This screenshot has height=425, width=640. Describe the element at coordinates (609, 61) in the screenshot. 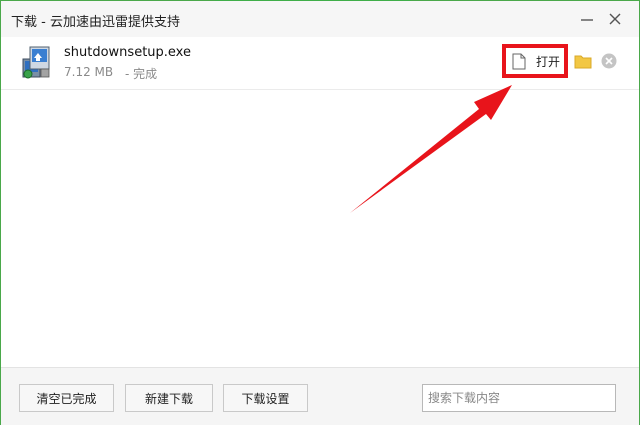

I see `close-circle-icon` at that location.